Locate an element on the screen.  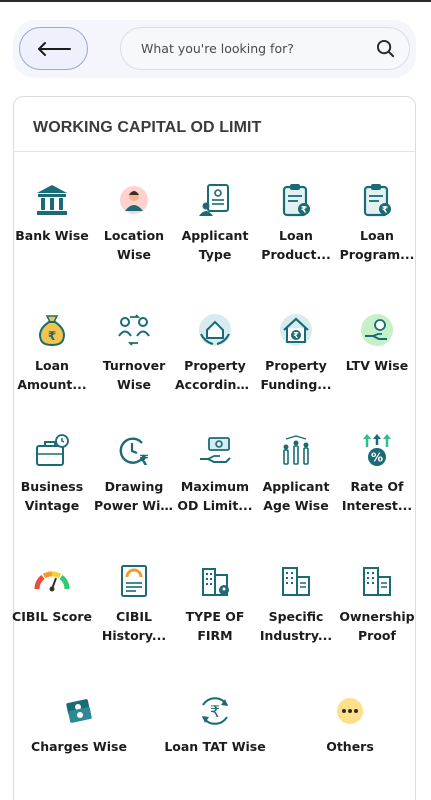
tile-label-line2: FIRM is located at coordinates (215, 635).